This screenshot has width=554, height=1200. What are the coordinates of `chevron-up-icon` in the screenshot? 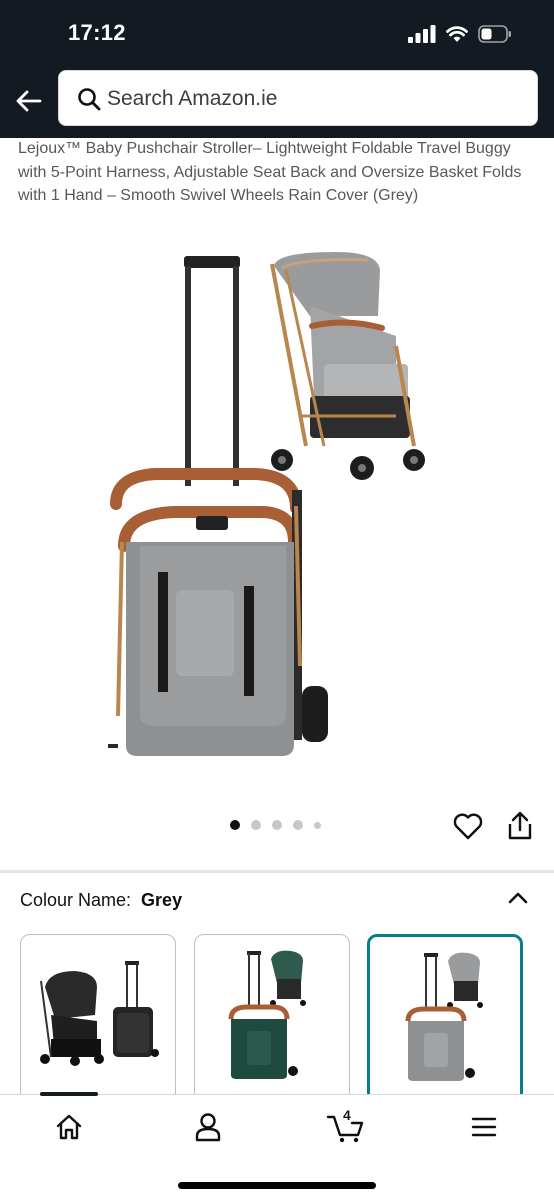 It's located at (518, 897).